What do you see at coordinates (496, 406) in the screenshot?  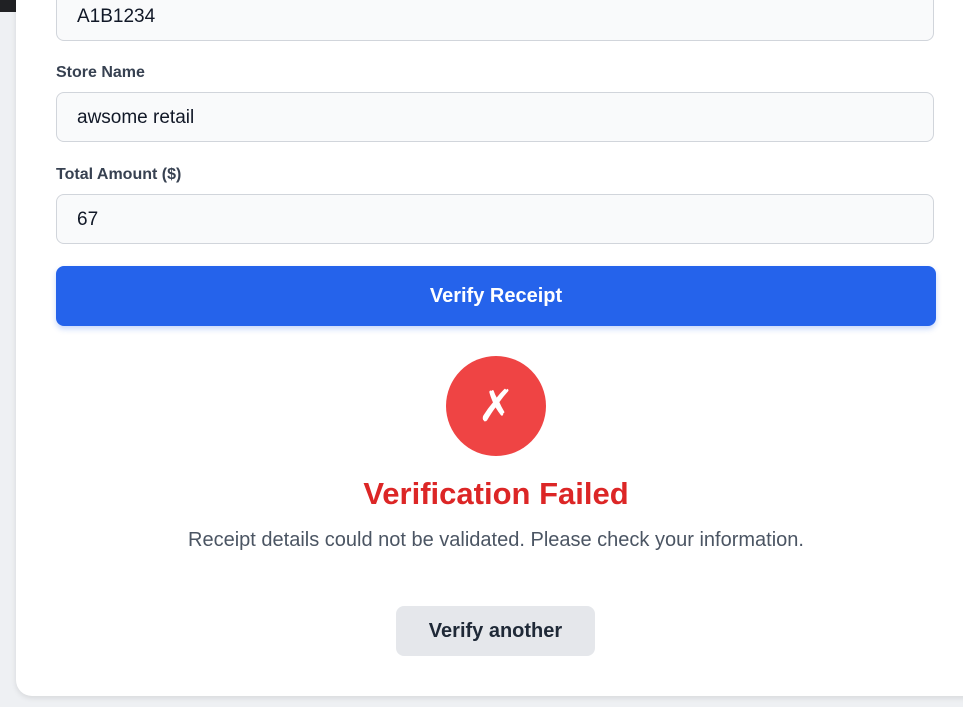 I see `x-mark-icon: ✗` at bounding box center [496, 406].